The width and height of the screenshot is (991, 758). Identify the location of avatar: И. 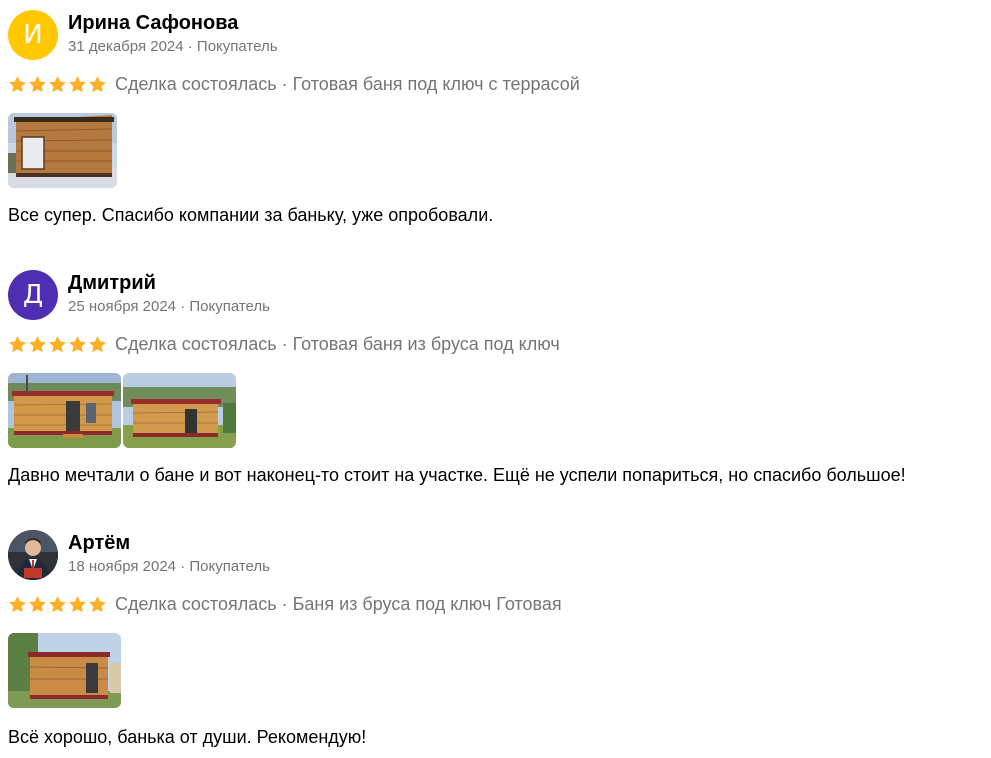
(33, 35).